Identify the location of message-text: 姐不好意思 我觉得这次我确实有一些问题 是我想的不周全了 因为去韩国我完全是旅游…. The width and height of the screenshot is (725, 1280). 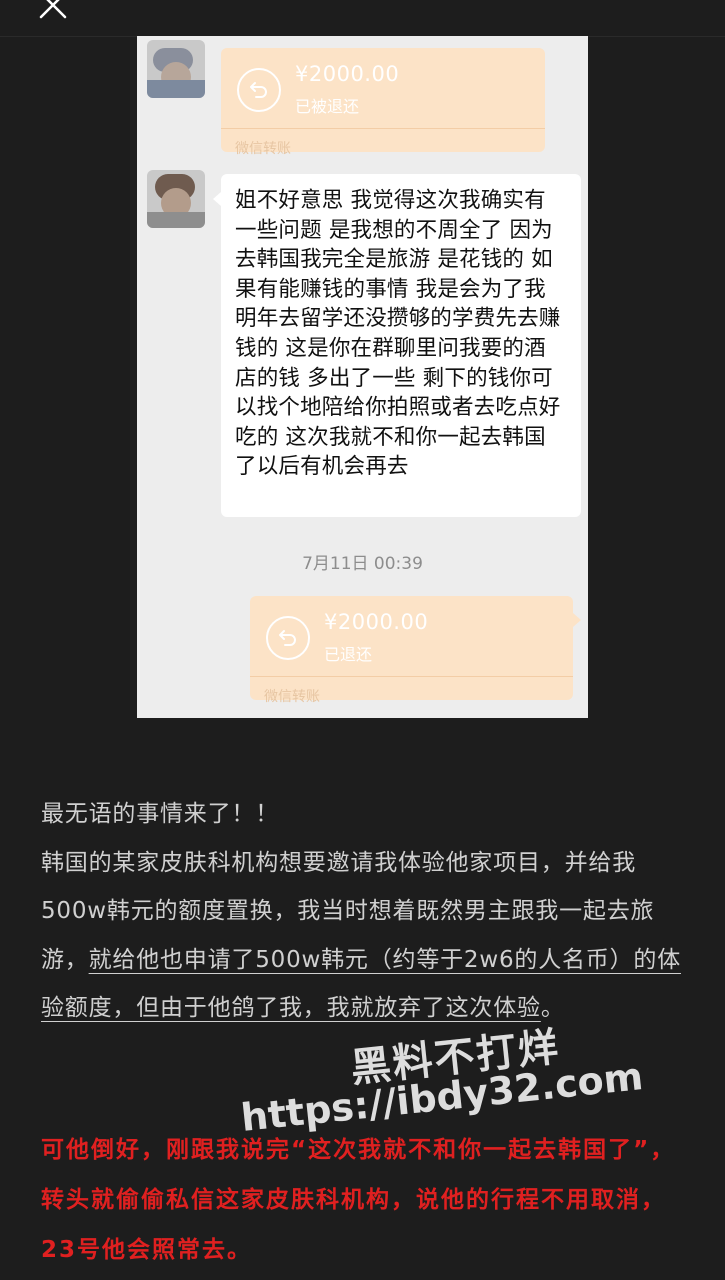
(398, 334).